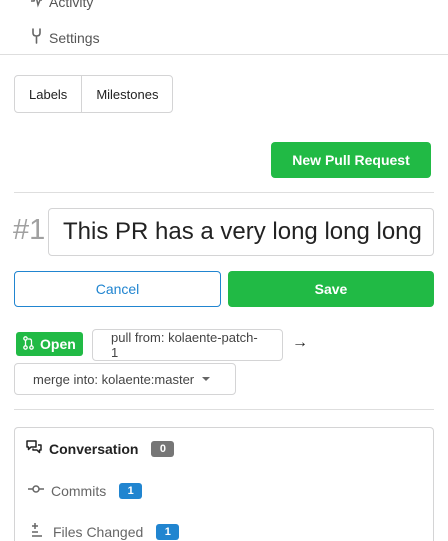  I want to click on pull-request-icon, so click(28, 344).